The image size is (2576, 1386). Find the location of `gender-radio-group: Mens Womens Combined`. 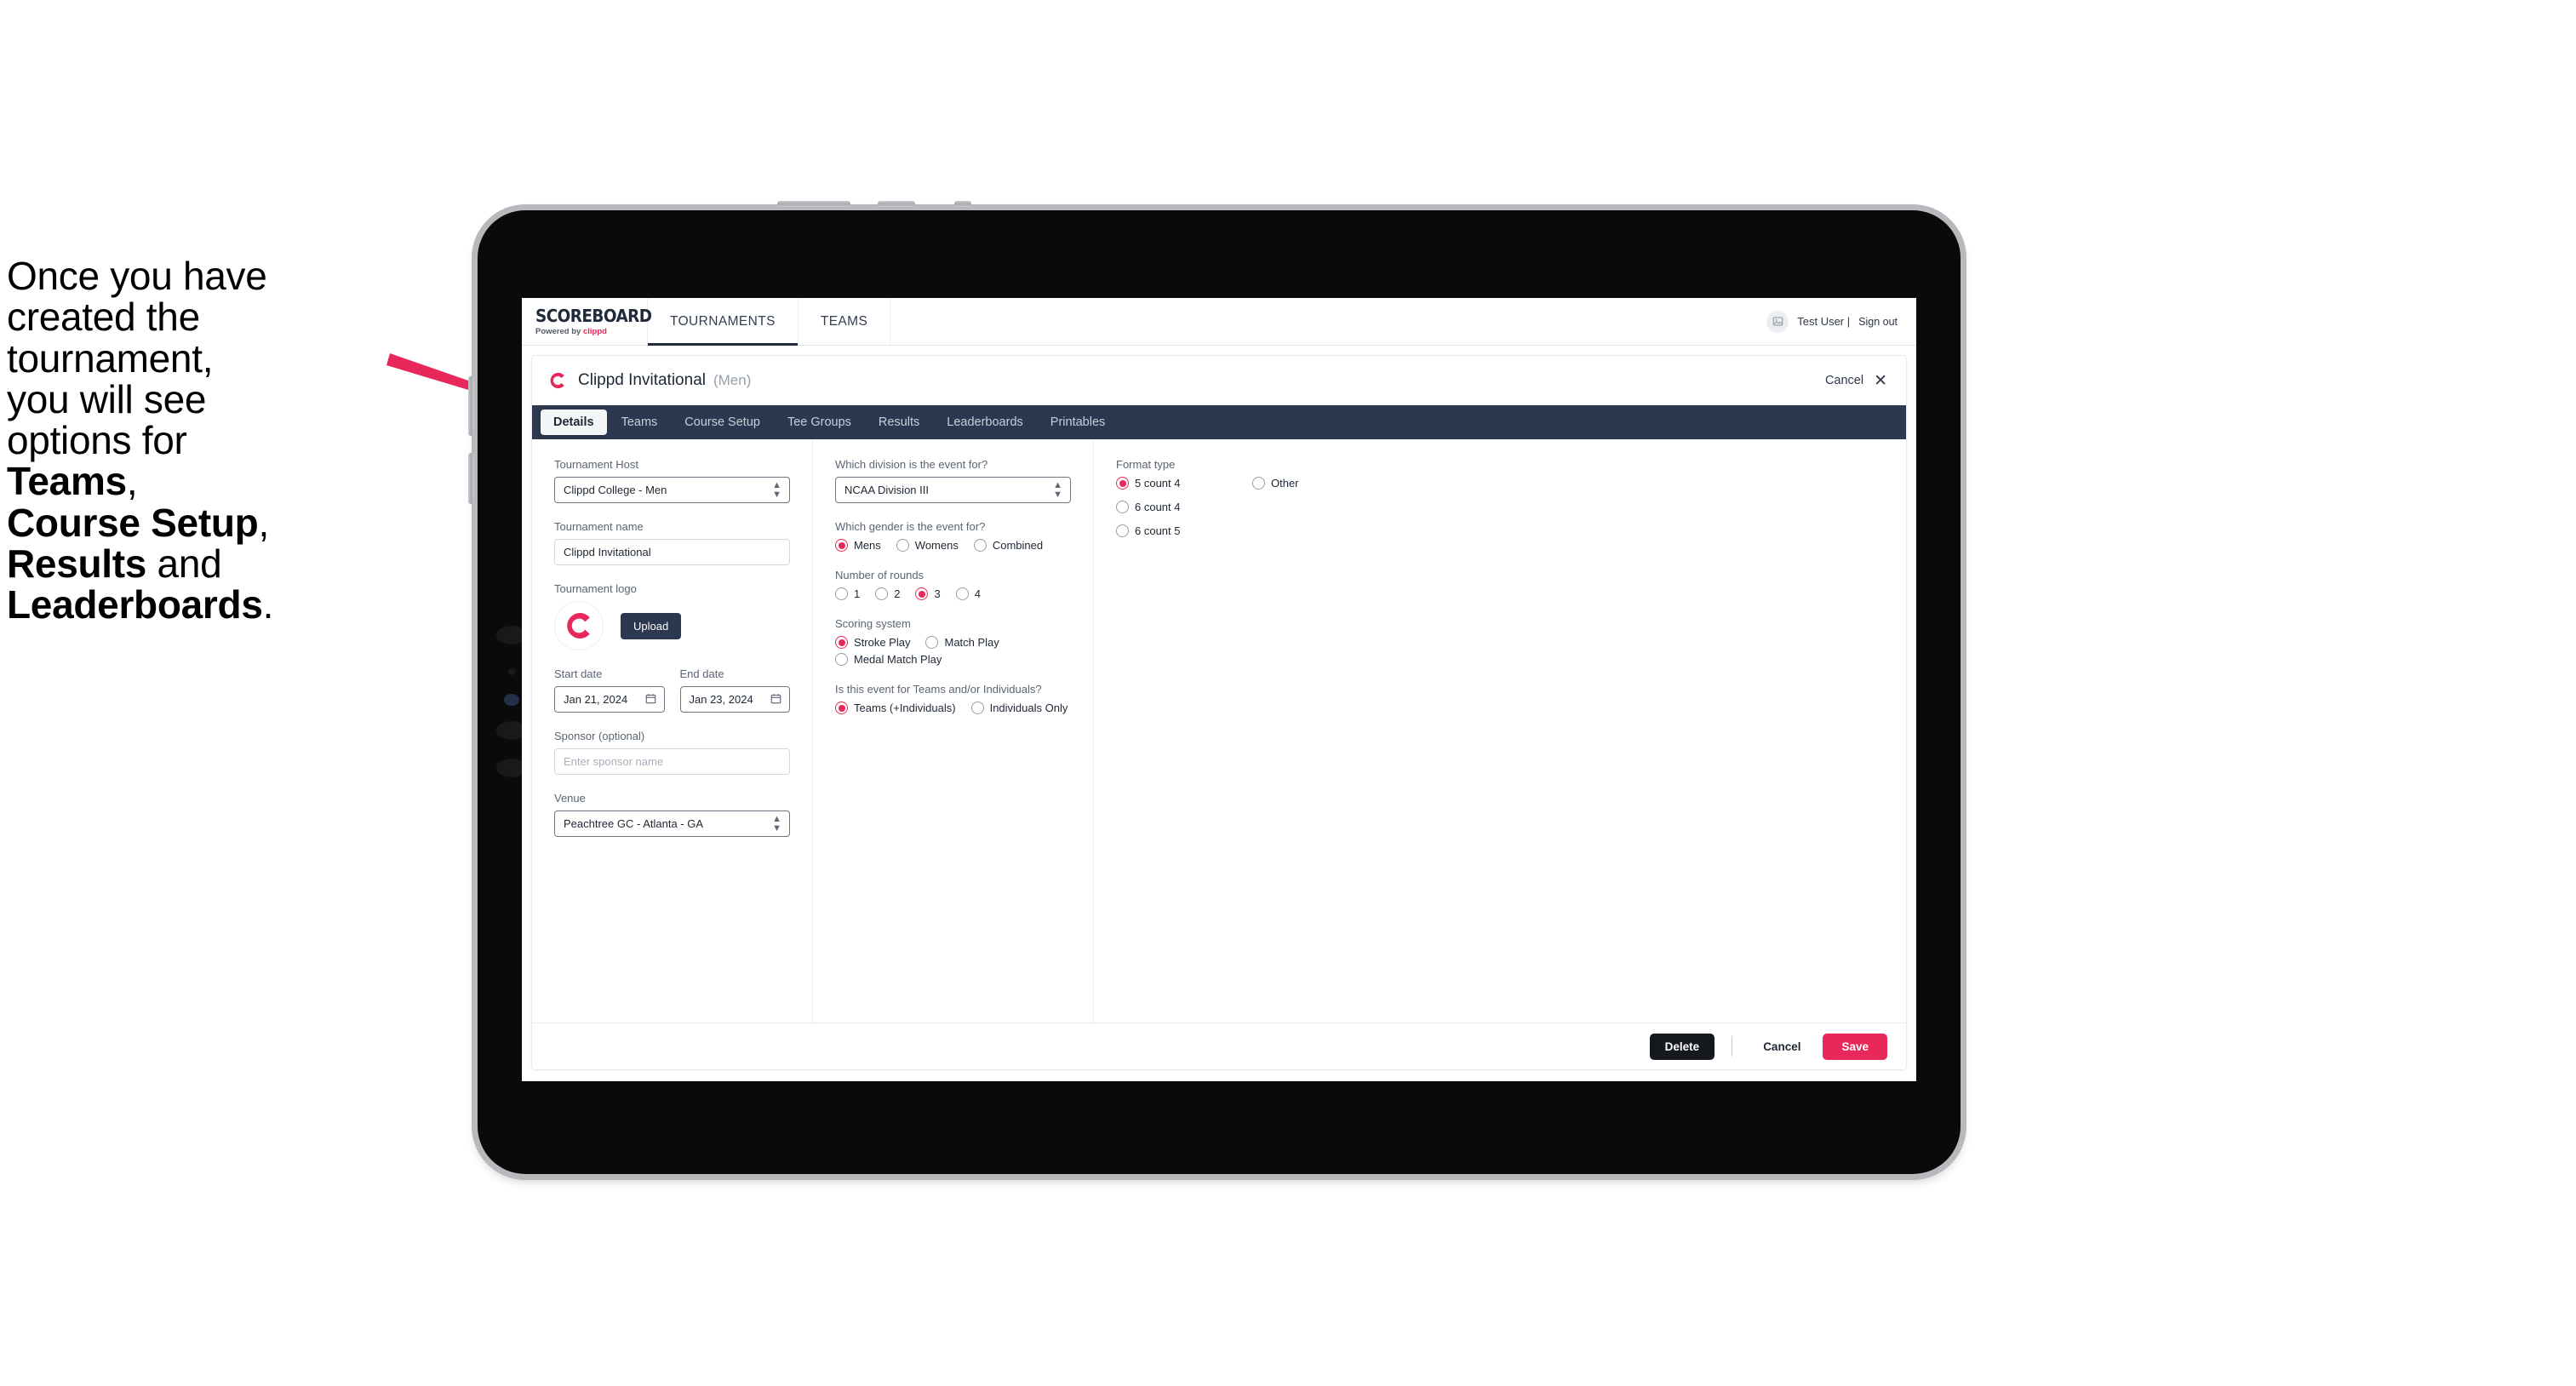

gender-radio-group: Mens Womens Combined is located at coordinates (953, 545).